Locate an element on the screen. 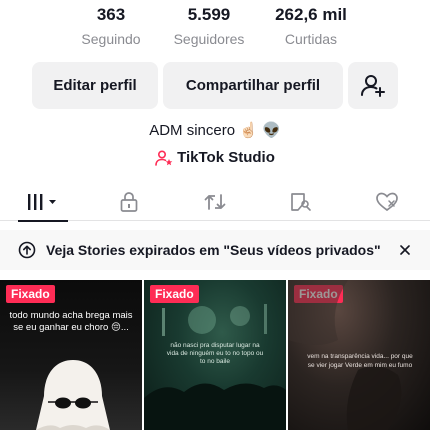 The height and width of the screenshot is (430, 430). following-count: 363 is located at coordinates (111, 14).